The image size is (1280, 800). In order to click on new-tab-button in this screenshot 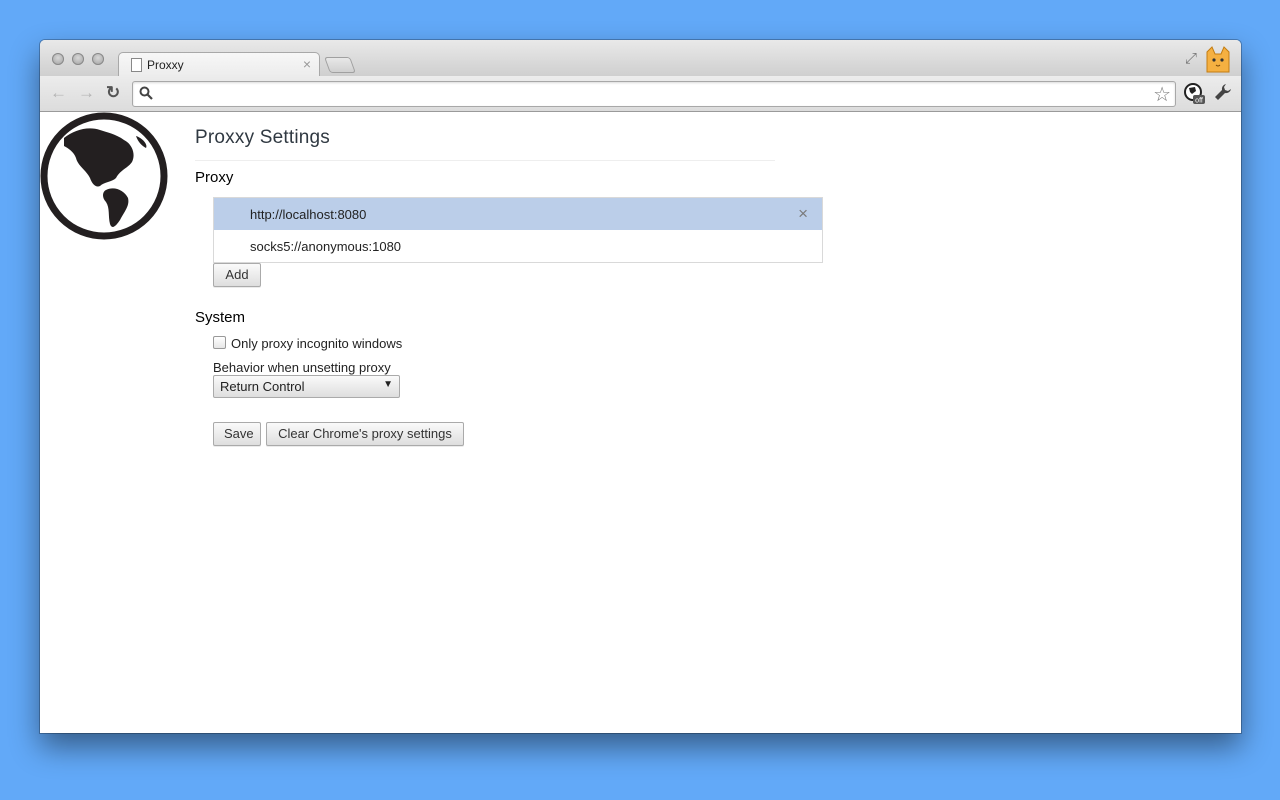, I will do `click(340, 65)`.